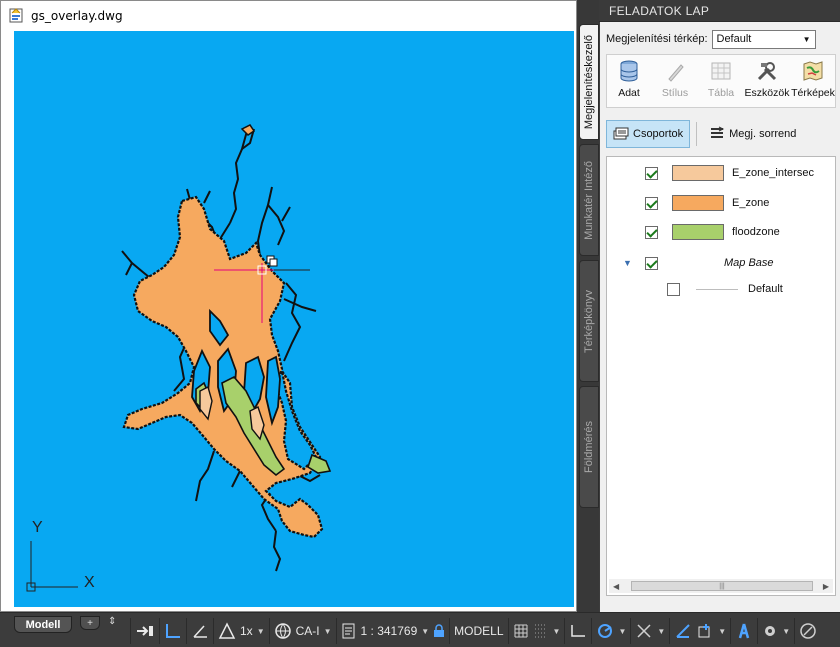 The height and width of the screenshot is (647, 840). What do you see at coordinates (629, 93) in the screenshot?
I see `data-button-label: Adat` at bounding box center [629, 93].